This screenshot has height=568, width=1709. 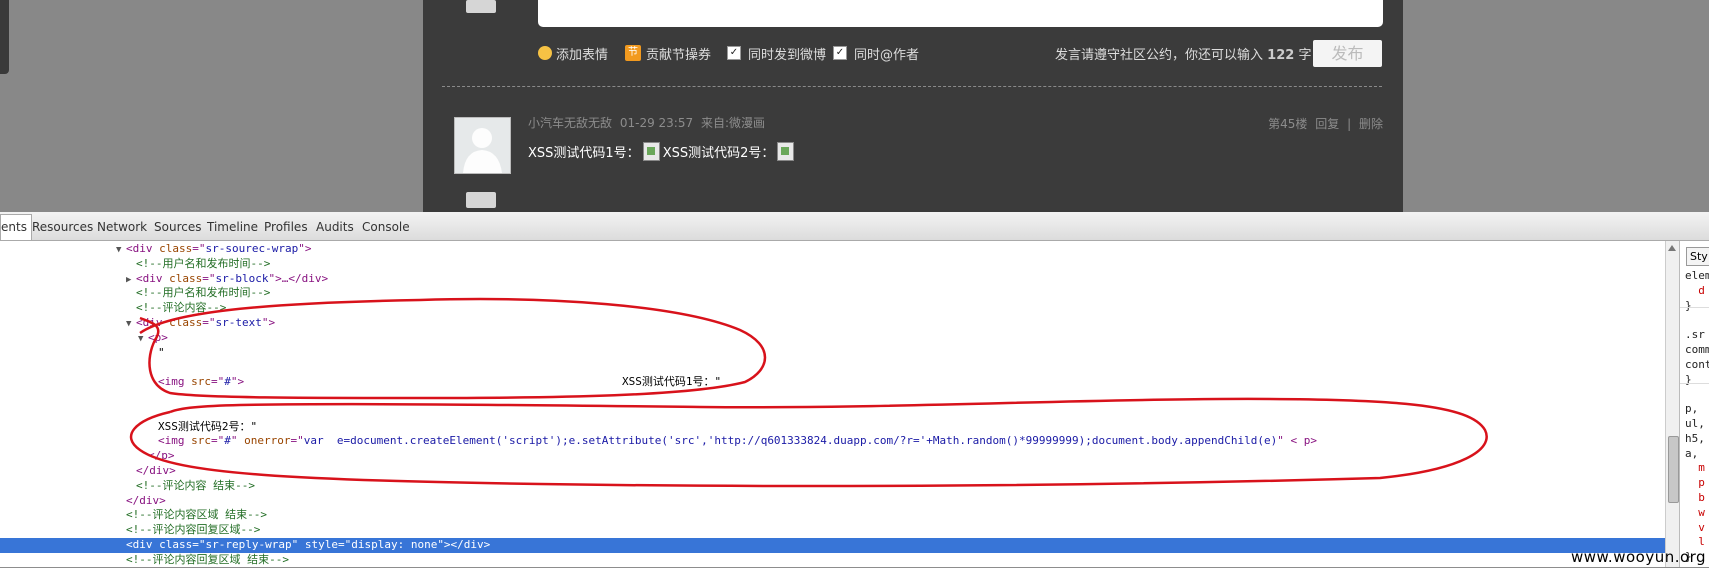 What do you see at coordinates (127, 486) in the screenshot?
I see `dom-node-line: <!--评论内容 结束-->` at bounding box center [127, 486].